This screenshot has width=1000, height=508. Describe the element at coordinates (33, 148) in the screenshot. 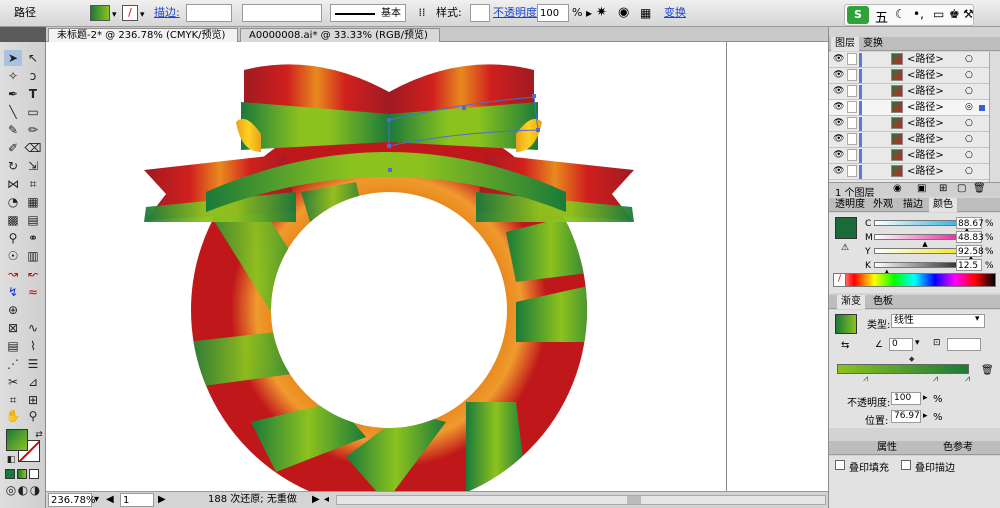

I see `eraser-icon: ⌫` at that location.